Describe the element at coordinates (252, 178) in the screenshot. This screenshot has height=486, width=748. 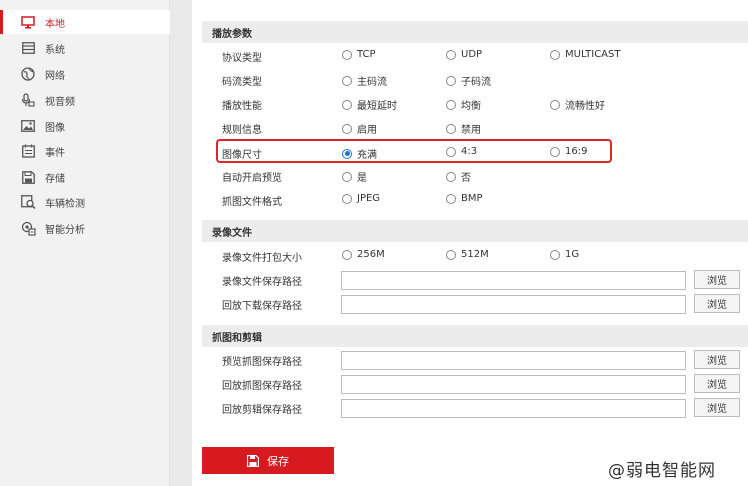
I see `row-label: 自动开启预览` at that location.